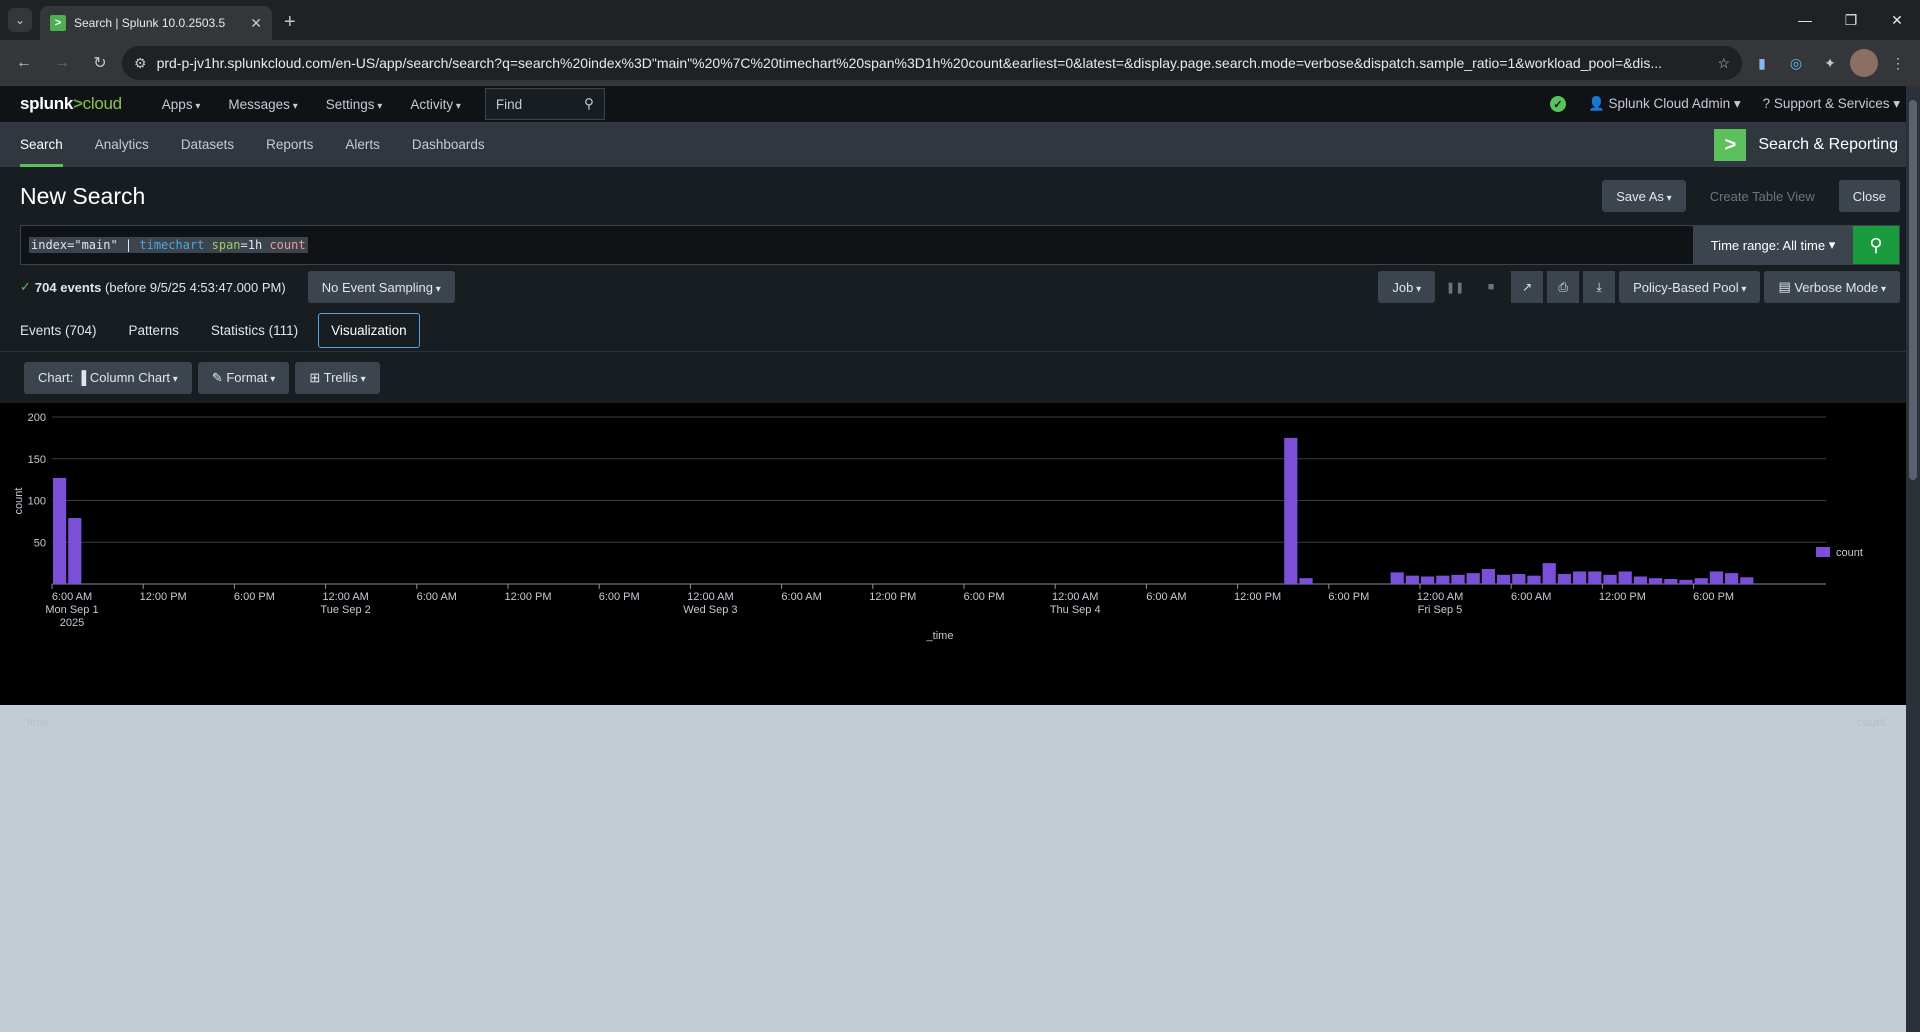 This screenshot has height=1032, width=1920. I want to click on app-name: Search & Reporting, so click(1828, 144).